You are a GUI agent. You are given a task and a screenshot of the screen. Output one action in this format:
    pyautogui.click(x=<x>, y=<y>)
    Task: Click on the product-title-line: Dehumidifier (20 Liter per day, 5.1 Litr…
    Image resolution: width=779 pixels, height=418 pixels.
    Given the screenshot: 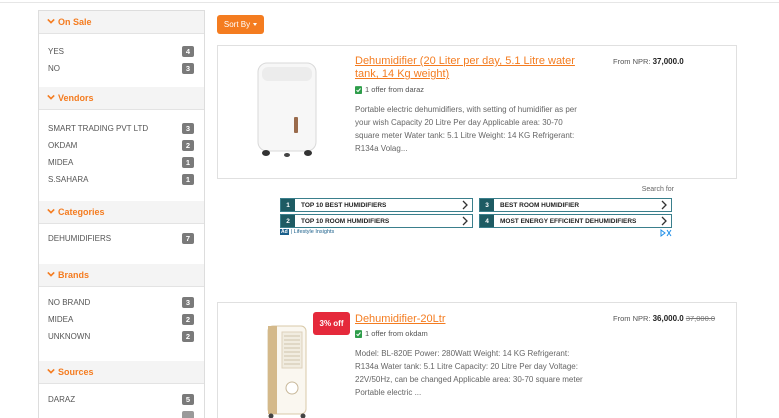 What is the action you would take?
    pyautogui.click(x=465, y=61)
    